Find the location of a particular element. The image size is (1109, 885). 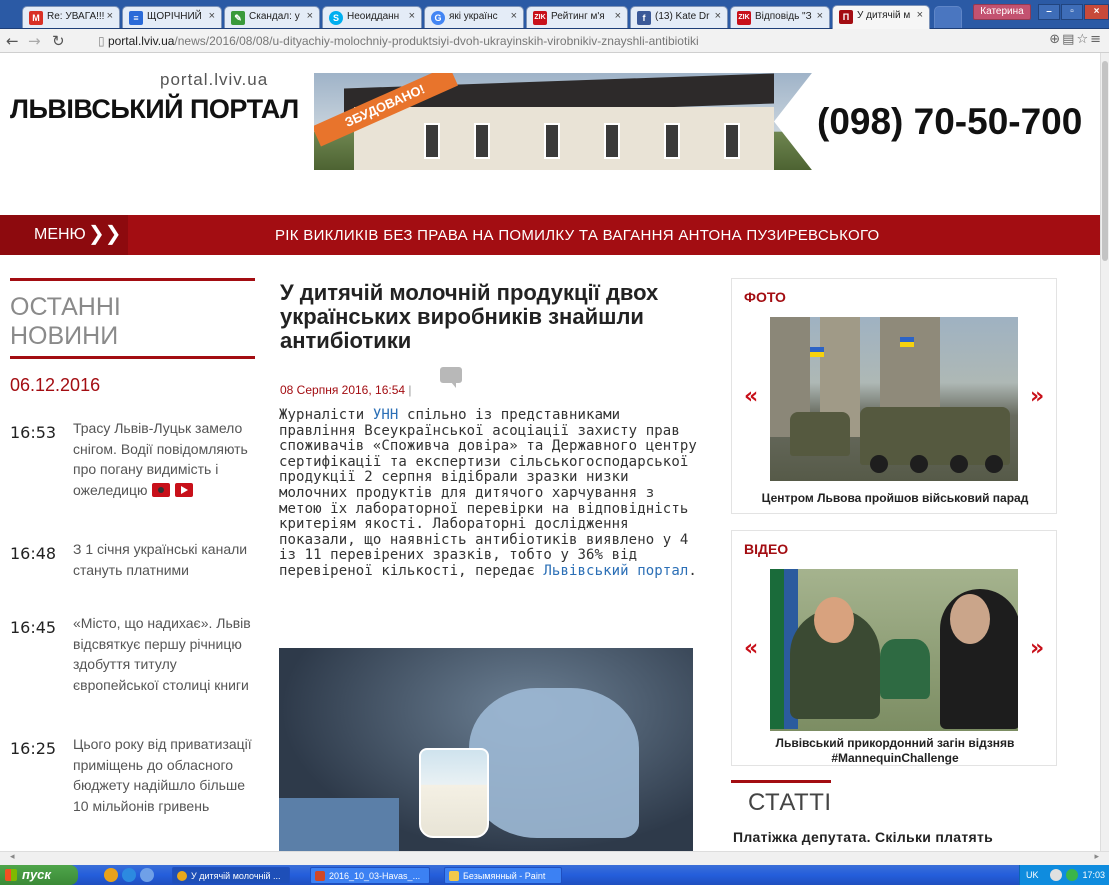

clock: 17:03 is located at coordinates (1093, 875).